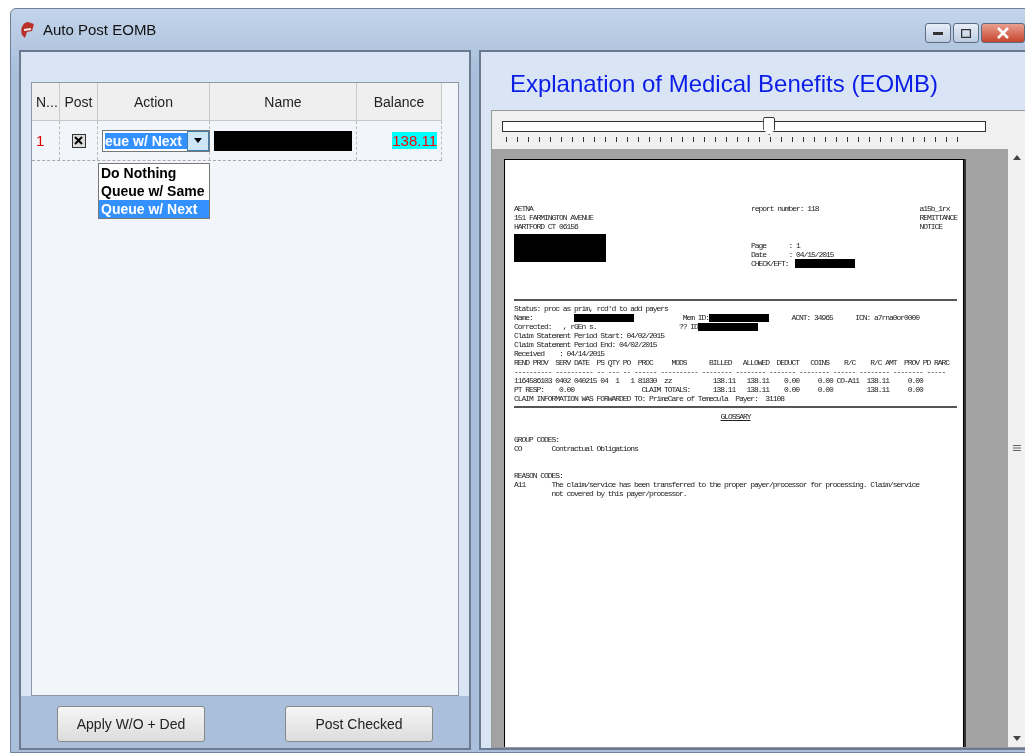 This screenshot has width=1025, height=753. What do you see at coordinates (938, 217) in the screenshot?
I see `notice-label: REMITTANCE` at bounding box center [938, 217].